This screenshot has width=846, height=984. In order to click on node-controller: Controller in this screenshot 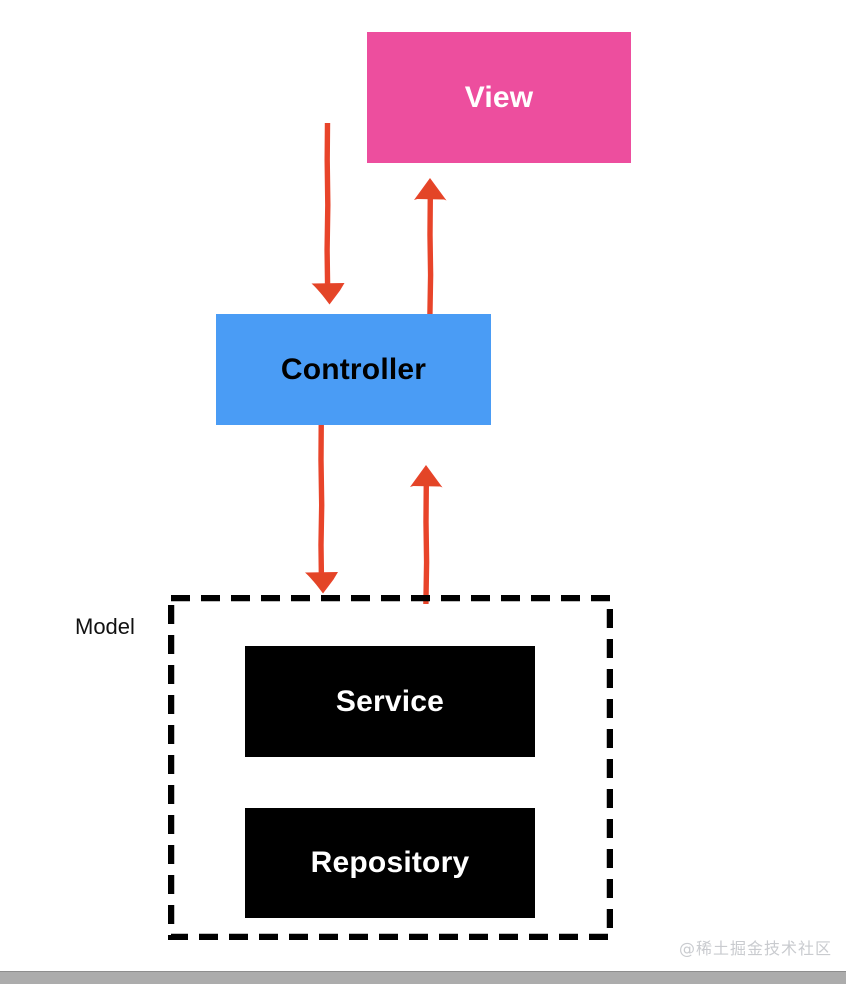, I will do `click(353, 369)`.